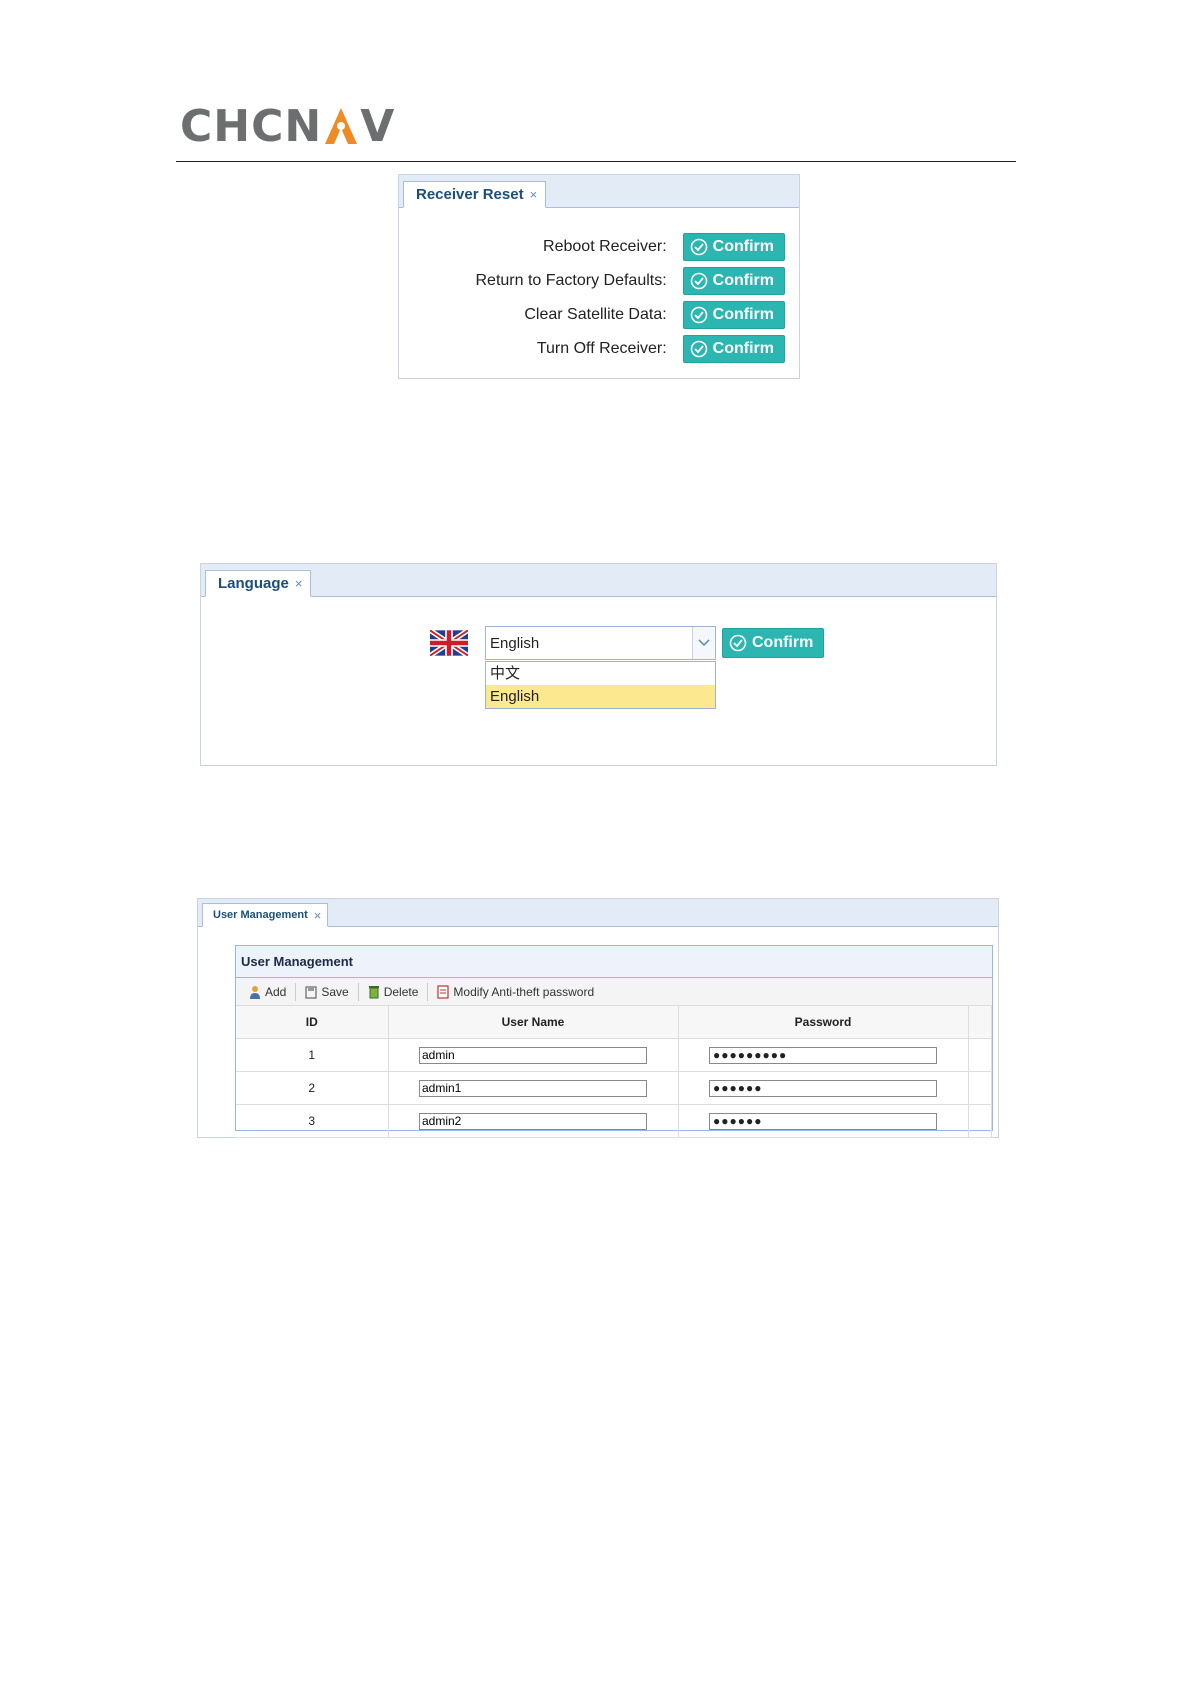 This screenshot has height=1684, width=1191. I want to click on reboot-row: Reboot Receiver: Confirm, so click(664, 247).